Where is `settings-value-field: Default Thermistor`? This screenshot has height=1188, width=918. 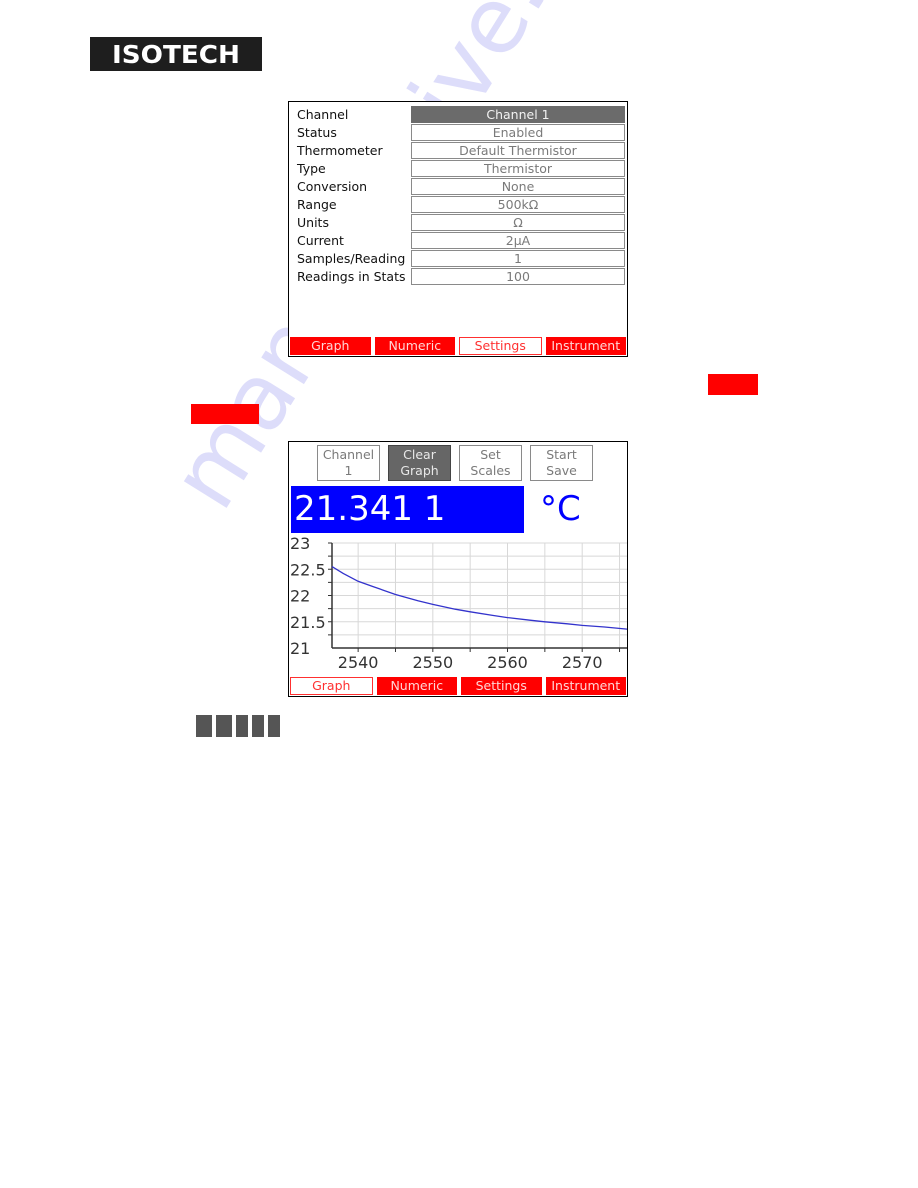
settings-value-field: Default Thermistor is located at coordinates (518, 150).